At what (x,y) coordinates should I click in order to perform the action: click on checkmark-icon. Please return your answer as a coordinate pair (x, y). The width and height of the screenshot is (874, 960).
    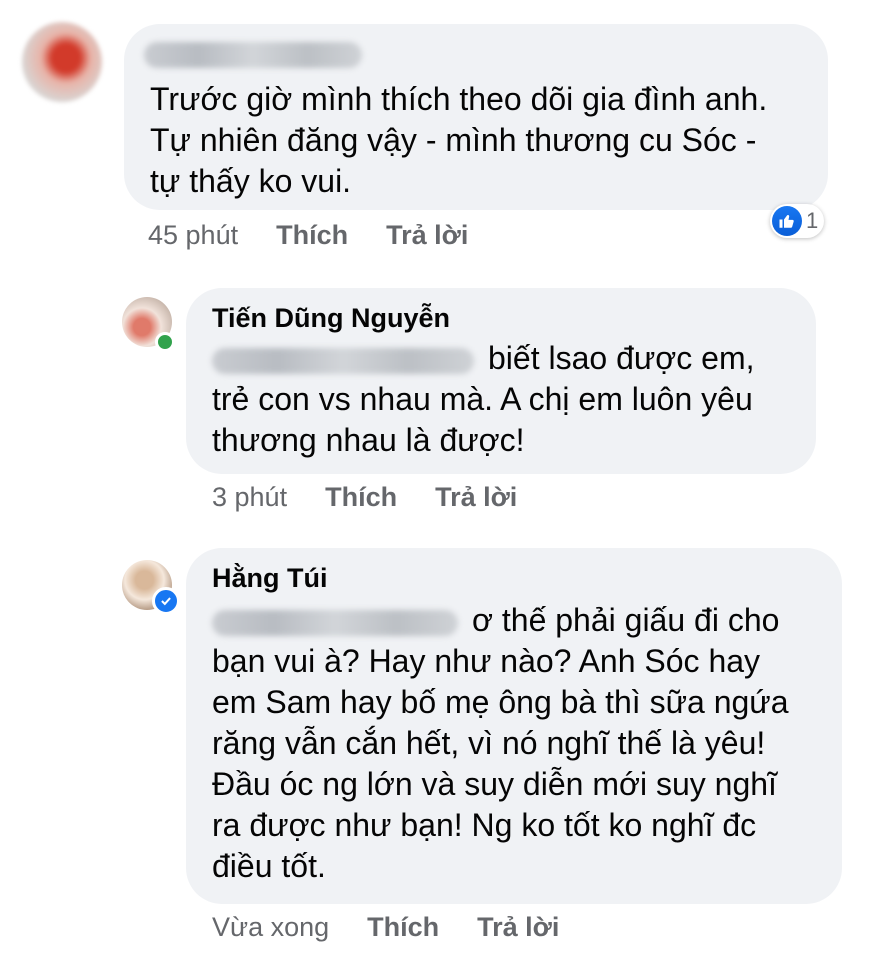
    Looking at the image, I should click on (166, 601).